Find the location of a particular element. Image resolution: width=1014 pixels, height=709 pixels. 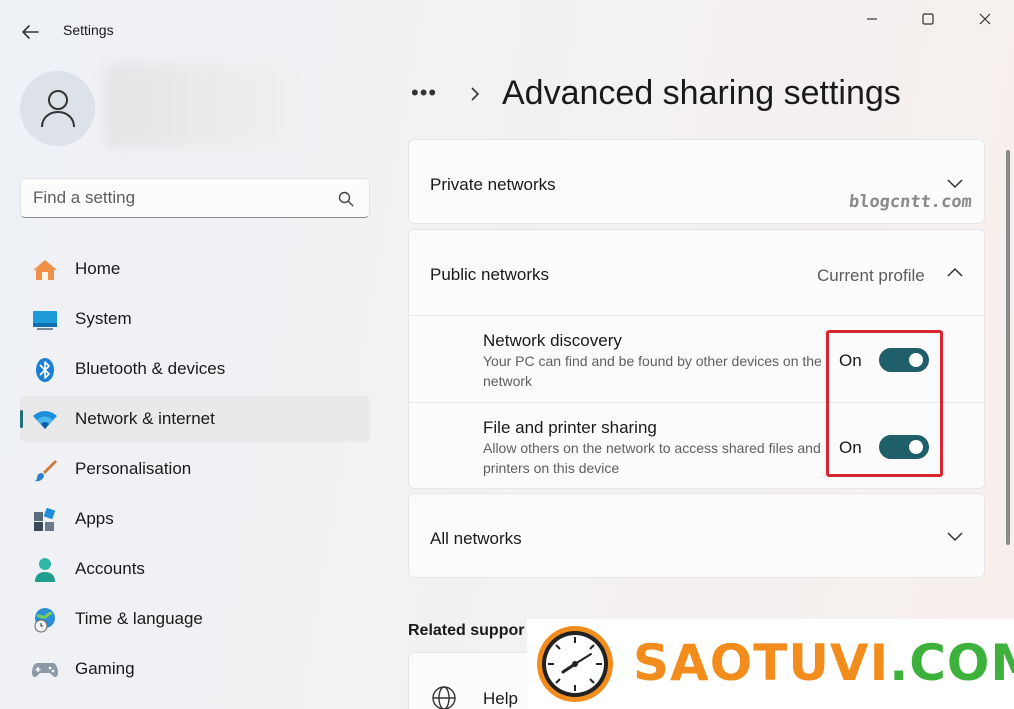

all-networks-label: All networks is located at coordinates (476, 538).